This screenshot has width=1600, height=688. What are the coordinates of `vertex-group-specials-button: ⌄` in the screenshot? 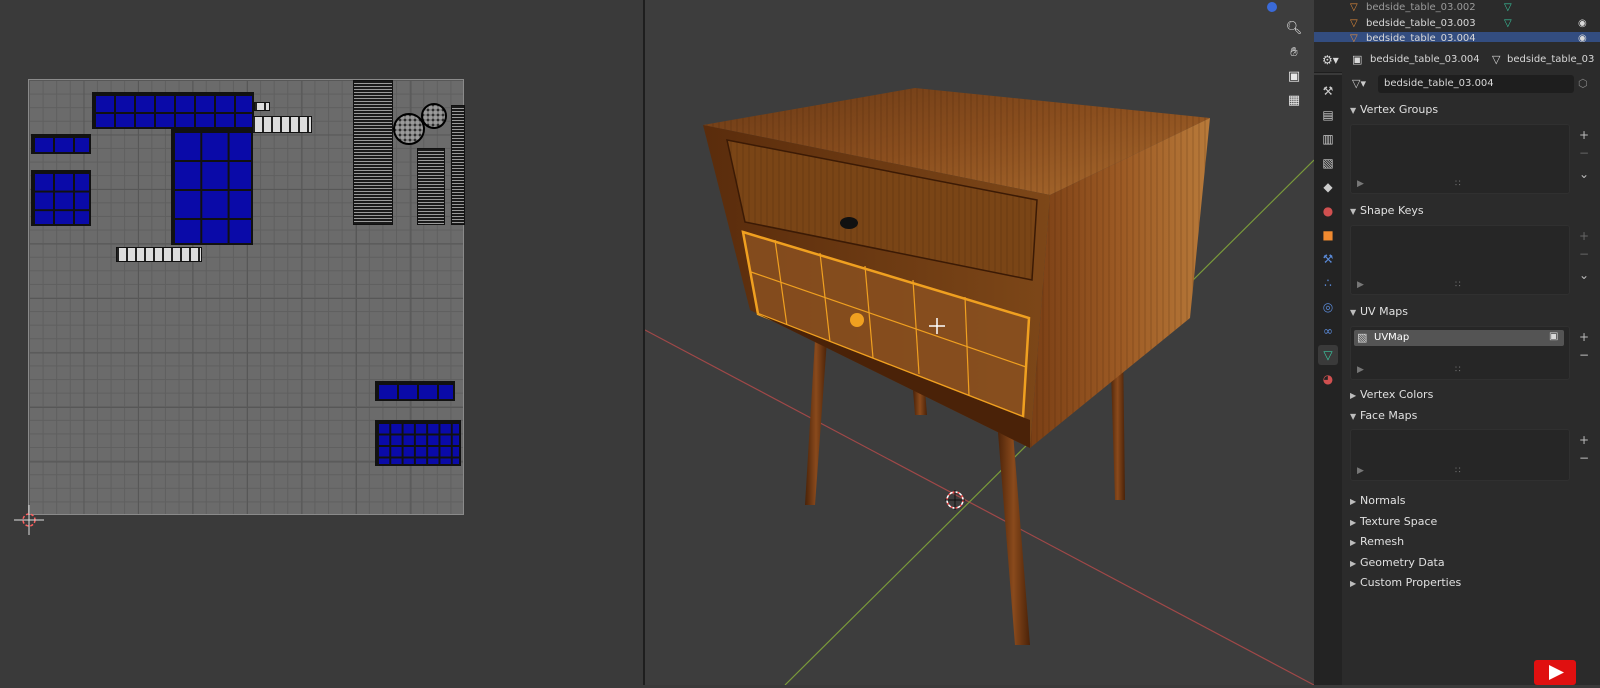 It's located at (1584, 174).